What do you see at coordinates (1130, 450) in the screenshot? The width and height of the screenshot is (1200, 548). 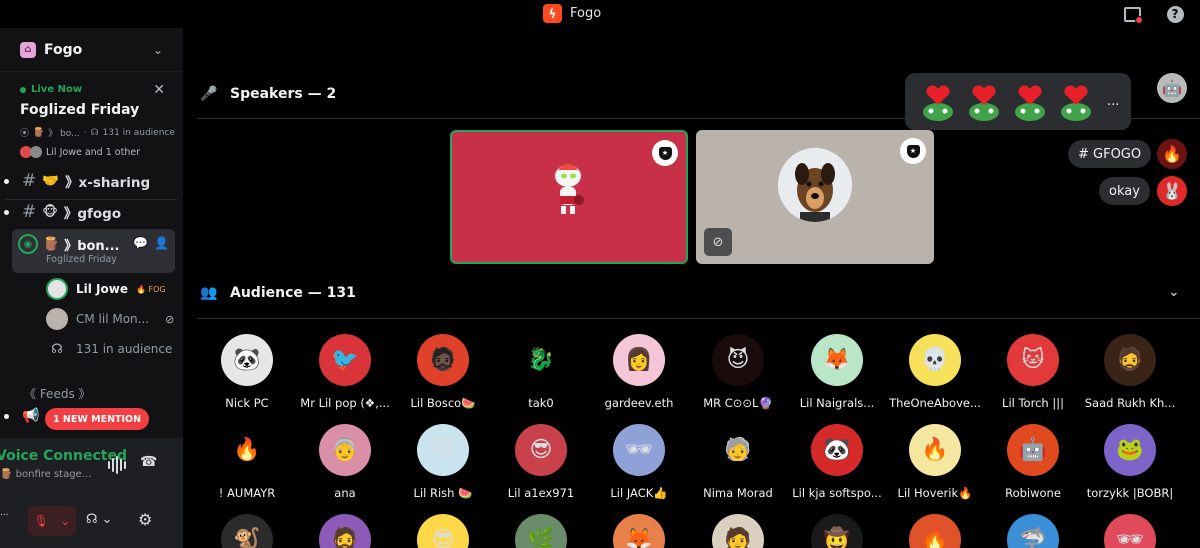 I see `avatar-glyph: 🐸` at bounding box center [1130, 450].